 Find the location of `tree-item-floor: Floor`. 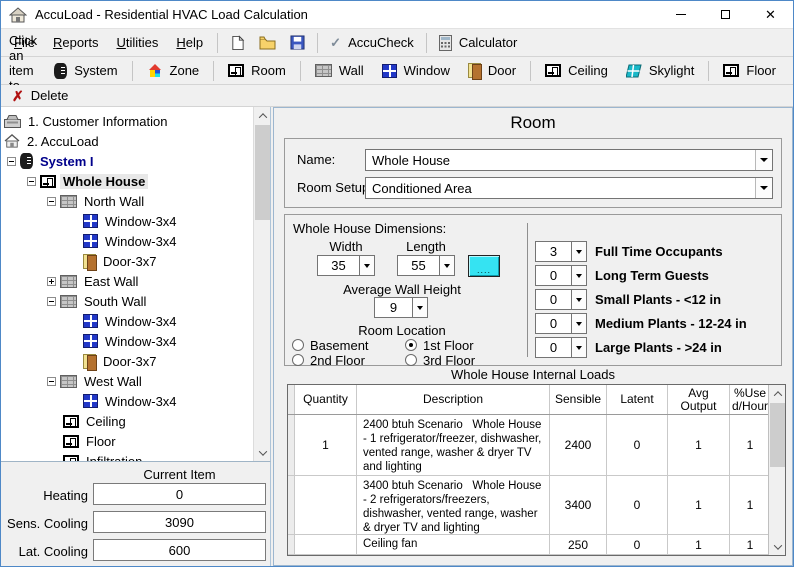

tree-item-floor: Floor is located at coordinates (135, 441).